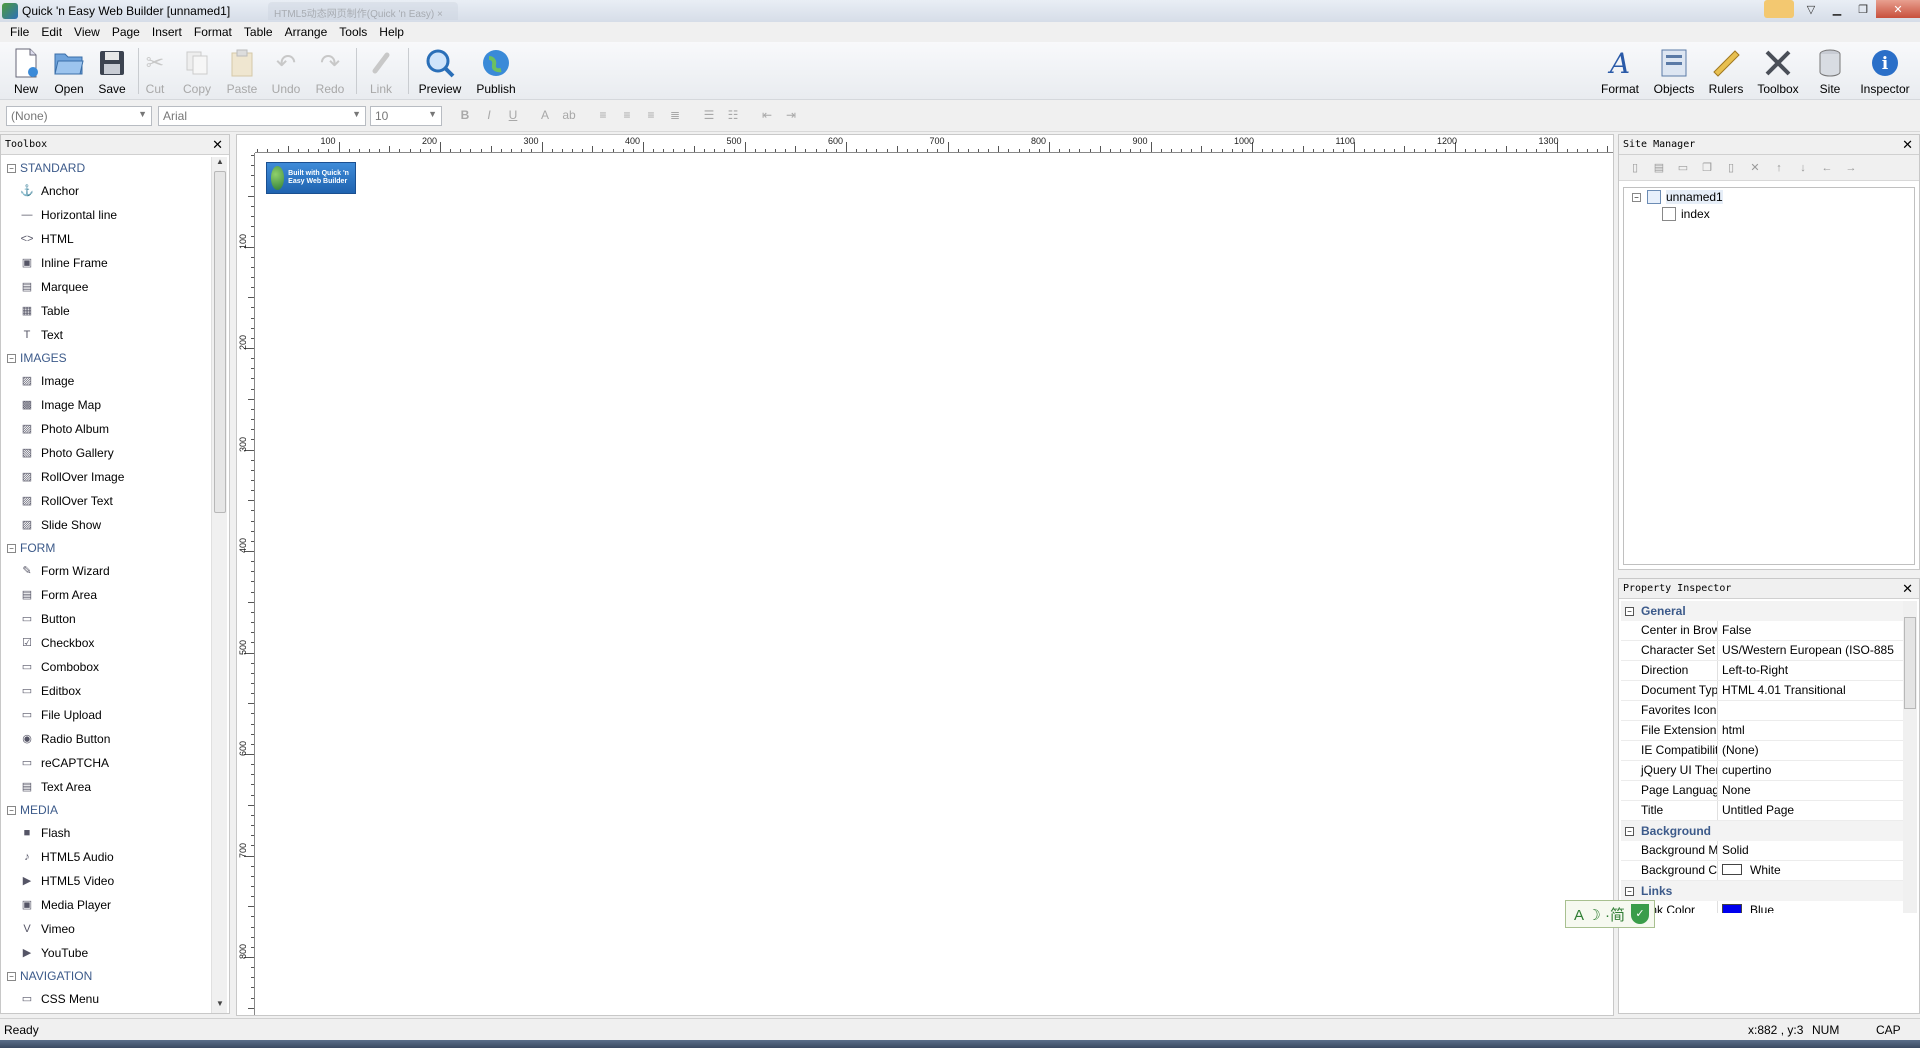  What do you see at coordinates (465, 116) in the screenshot?
I see `bold-button: B` at bounding box center [465, 116].